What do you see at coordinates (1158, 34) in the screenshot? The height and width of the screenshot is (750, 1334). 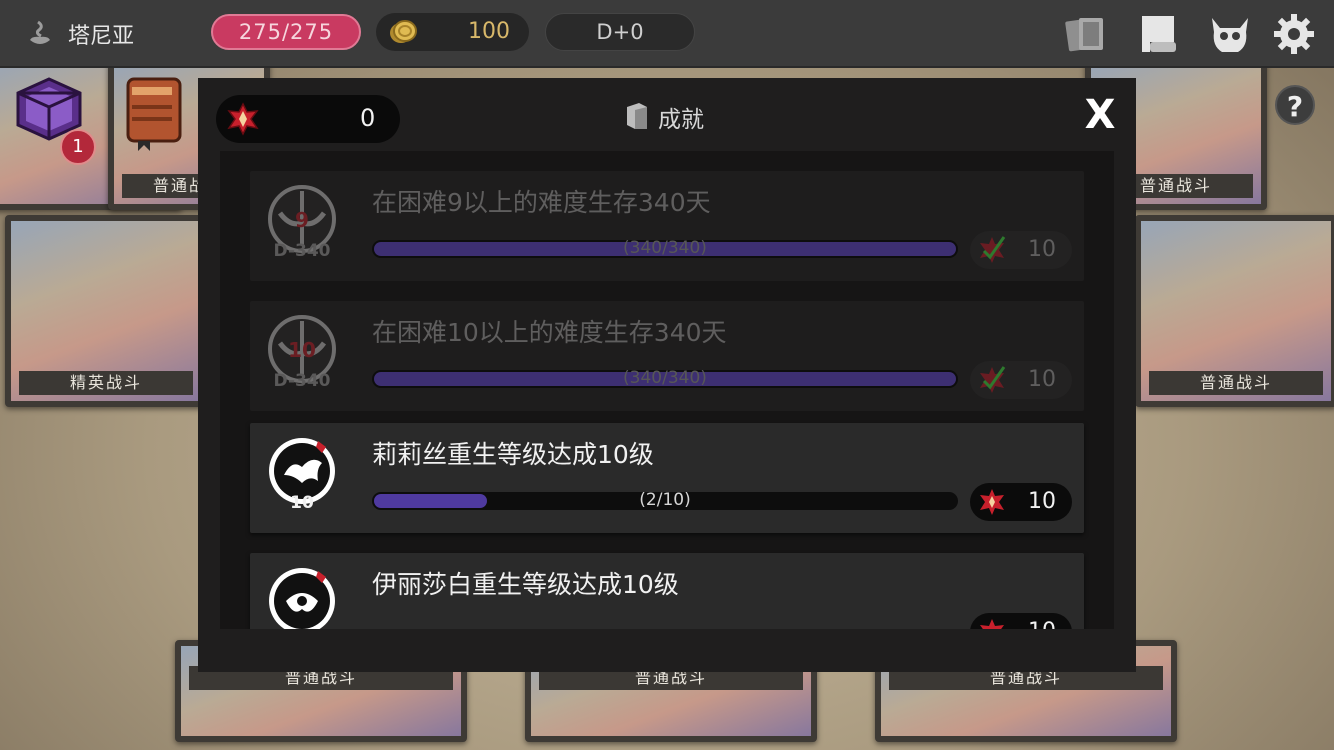 I see `map-scroll-icon` at bounding box center [1158, 34].